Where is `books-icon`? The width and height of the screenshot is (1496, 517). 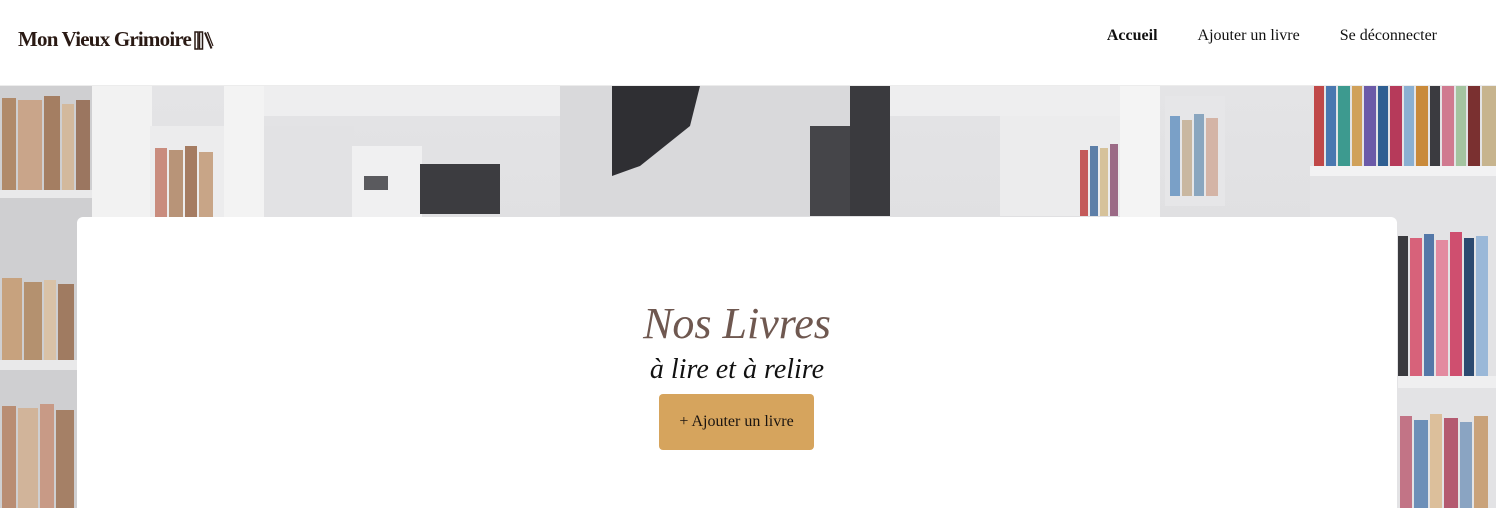 books-icon is located at coordinates (204, 40).